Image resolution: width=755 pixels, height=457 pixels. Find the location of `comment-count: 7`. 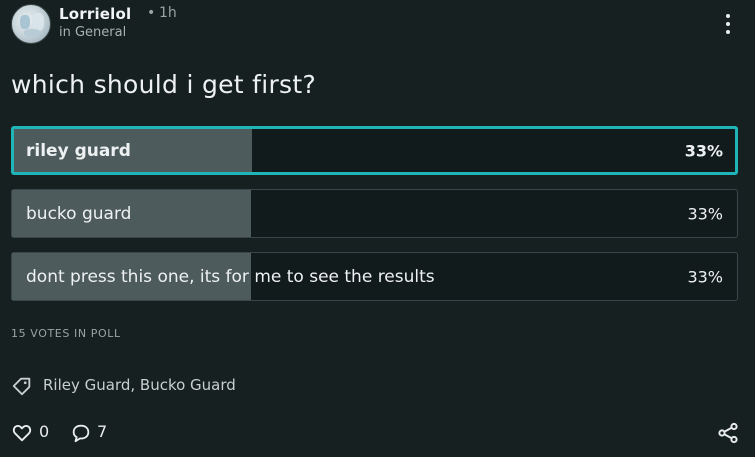

comment-count: 7 is located at coordinates (102, 431).